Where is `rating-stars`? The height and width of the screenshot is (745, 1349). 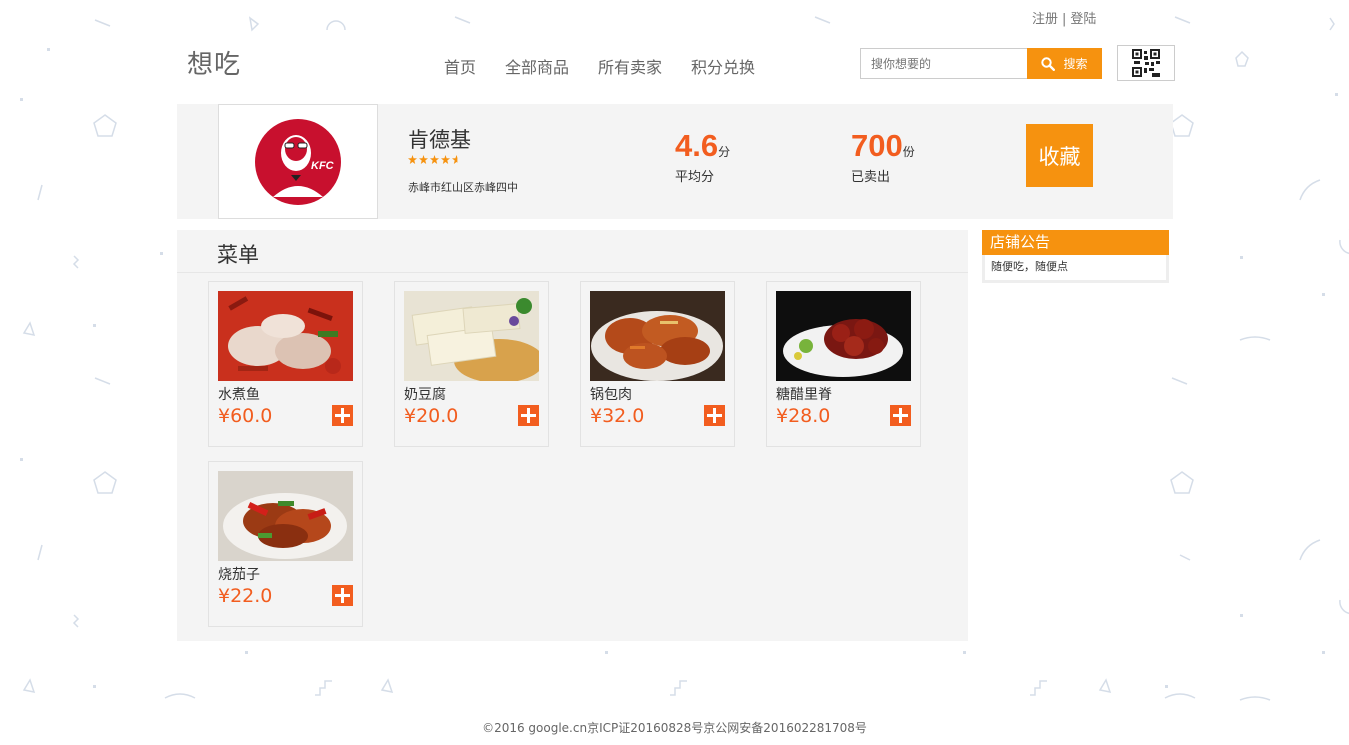 rating-stars is located at coordinates (434, 159).